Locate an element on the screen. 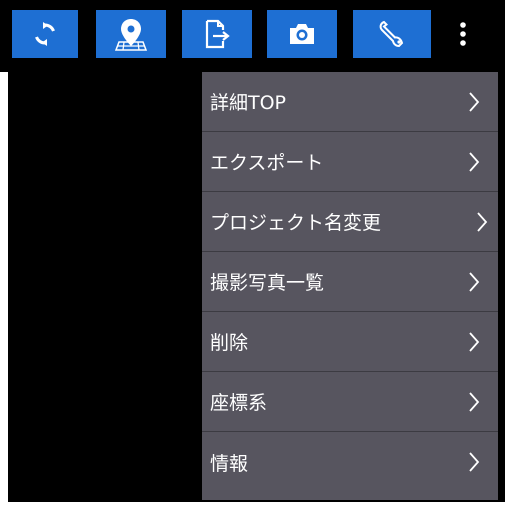 The height and width of the screenshot is (508, 505). menu-item-label: エクスポート is located at coordinates (267, 163).